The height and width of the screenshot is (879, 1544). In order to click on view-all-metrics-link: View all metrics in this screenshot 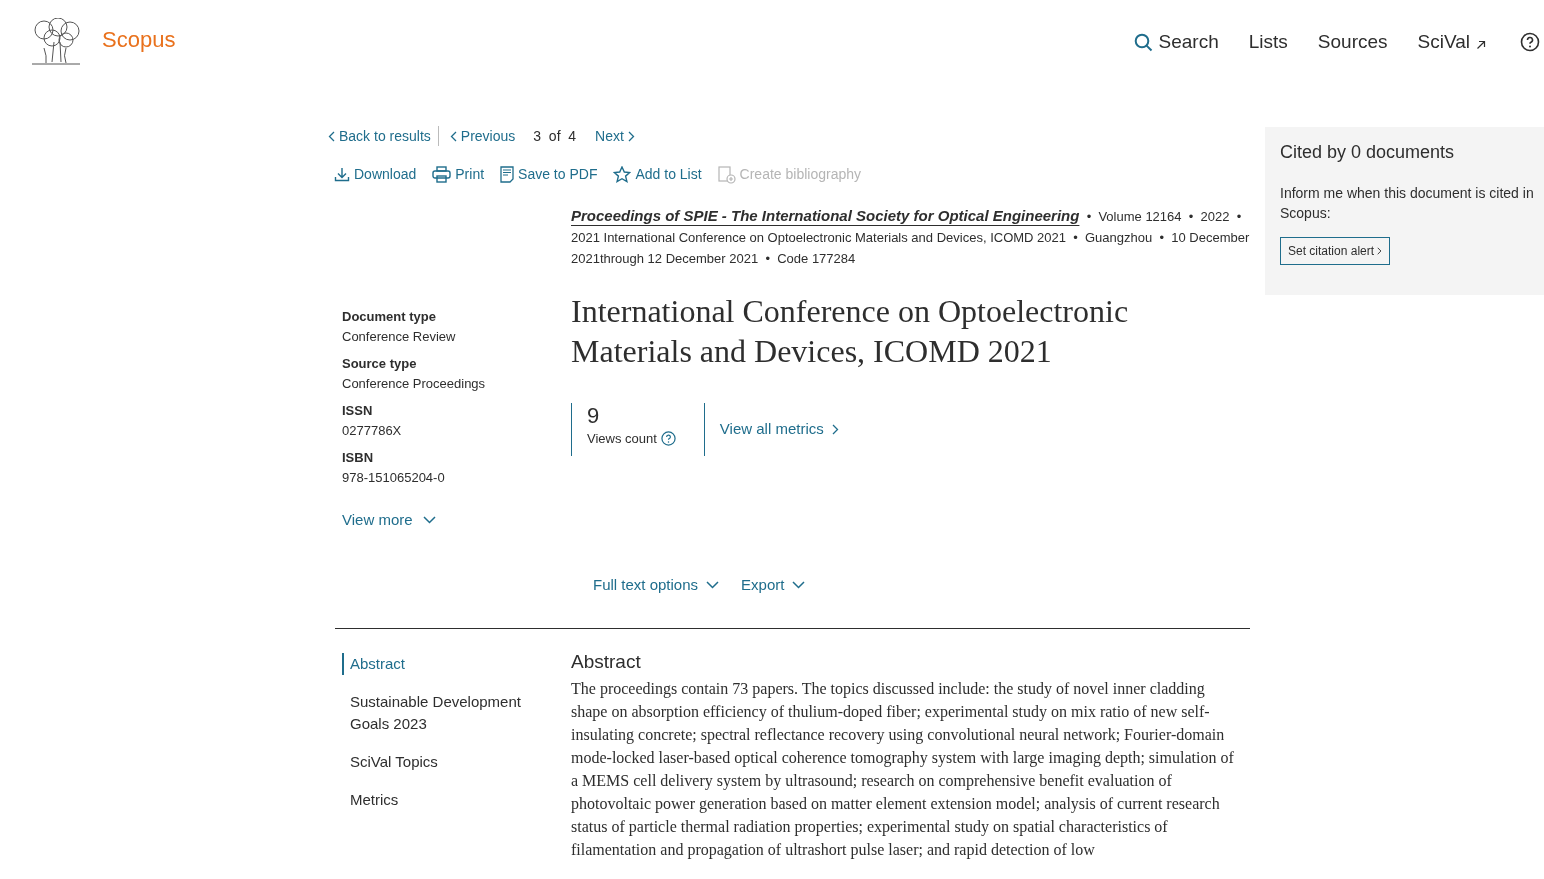, I will do `click(779, 429)`.